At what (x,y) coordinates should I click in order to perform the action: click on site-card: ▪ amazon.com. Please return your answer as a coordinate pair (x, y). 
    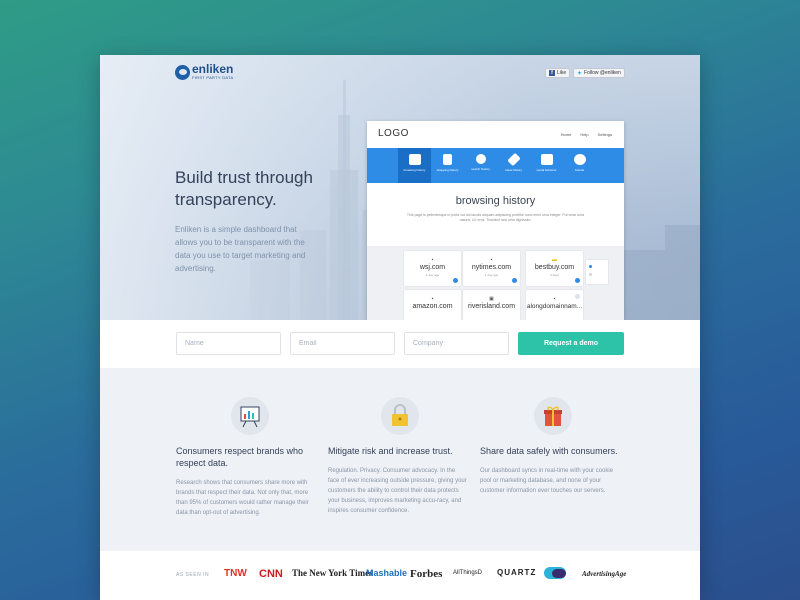
    Looking at the image, I should click on (432, 305).